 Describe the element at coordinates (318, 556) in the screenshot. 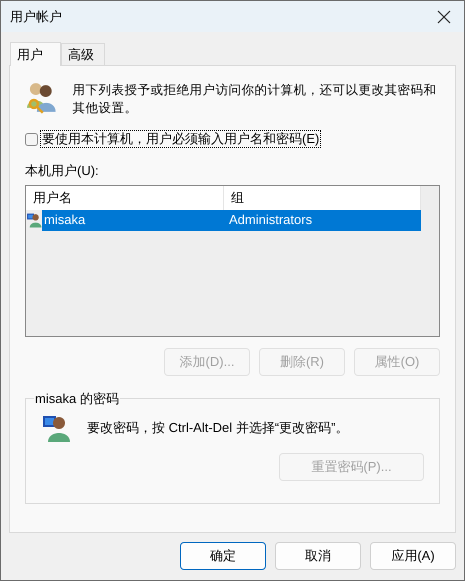

I see `dialog-button: 取消` at that location.